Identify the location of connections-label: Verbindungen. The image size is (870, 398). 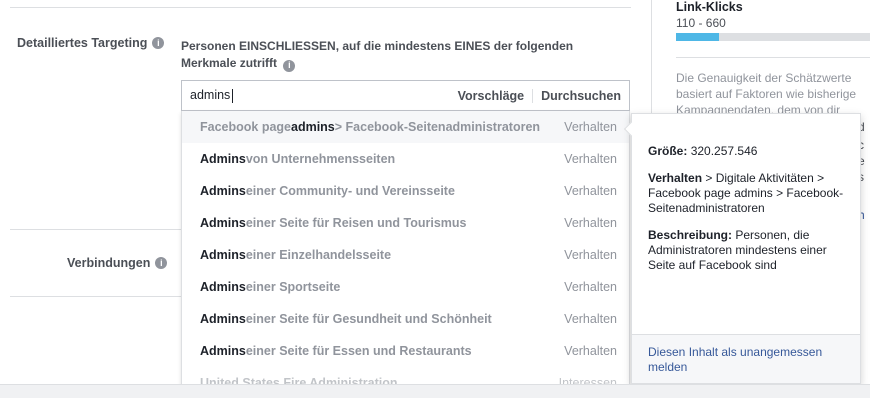
(109, 263).